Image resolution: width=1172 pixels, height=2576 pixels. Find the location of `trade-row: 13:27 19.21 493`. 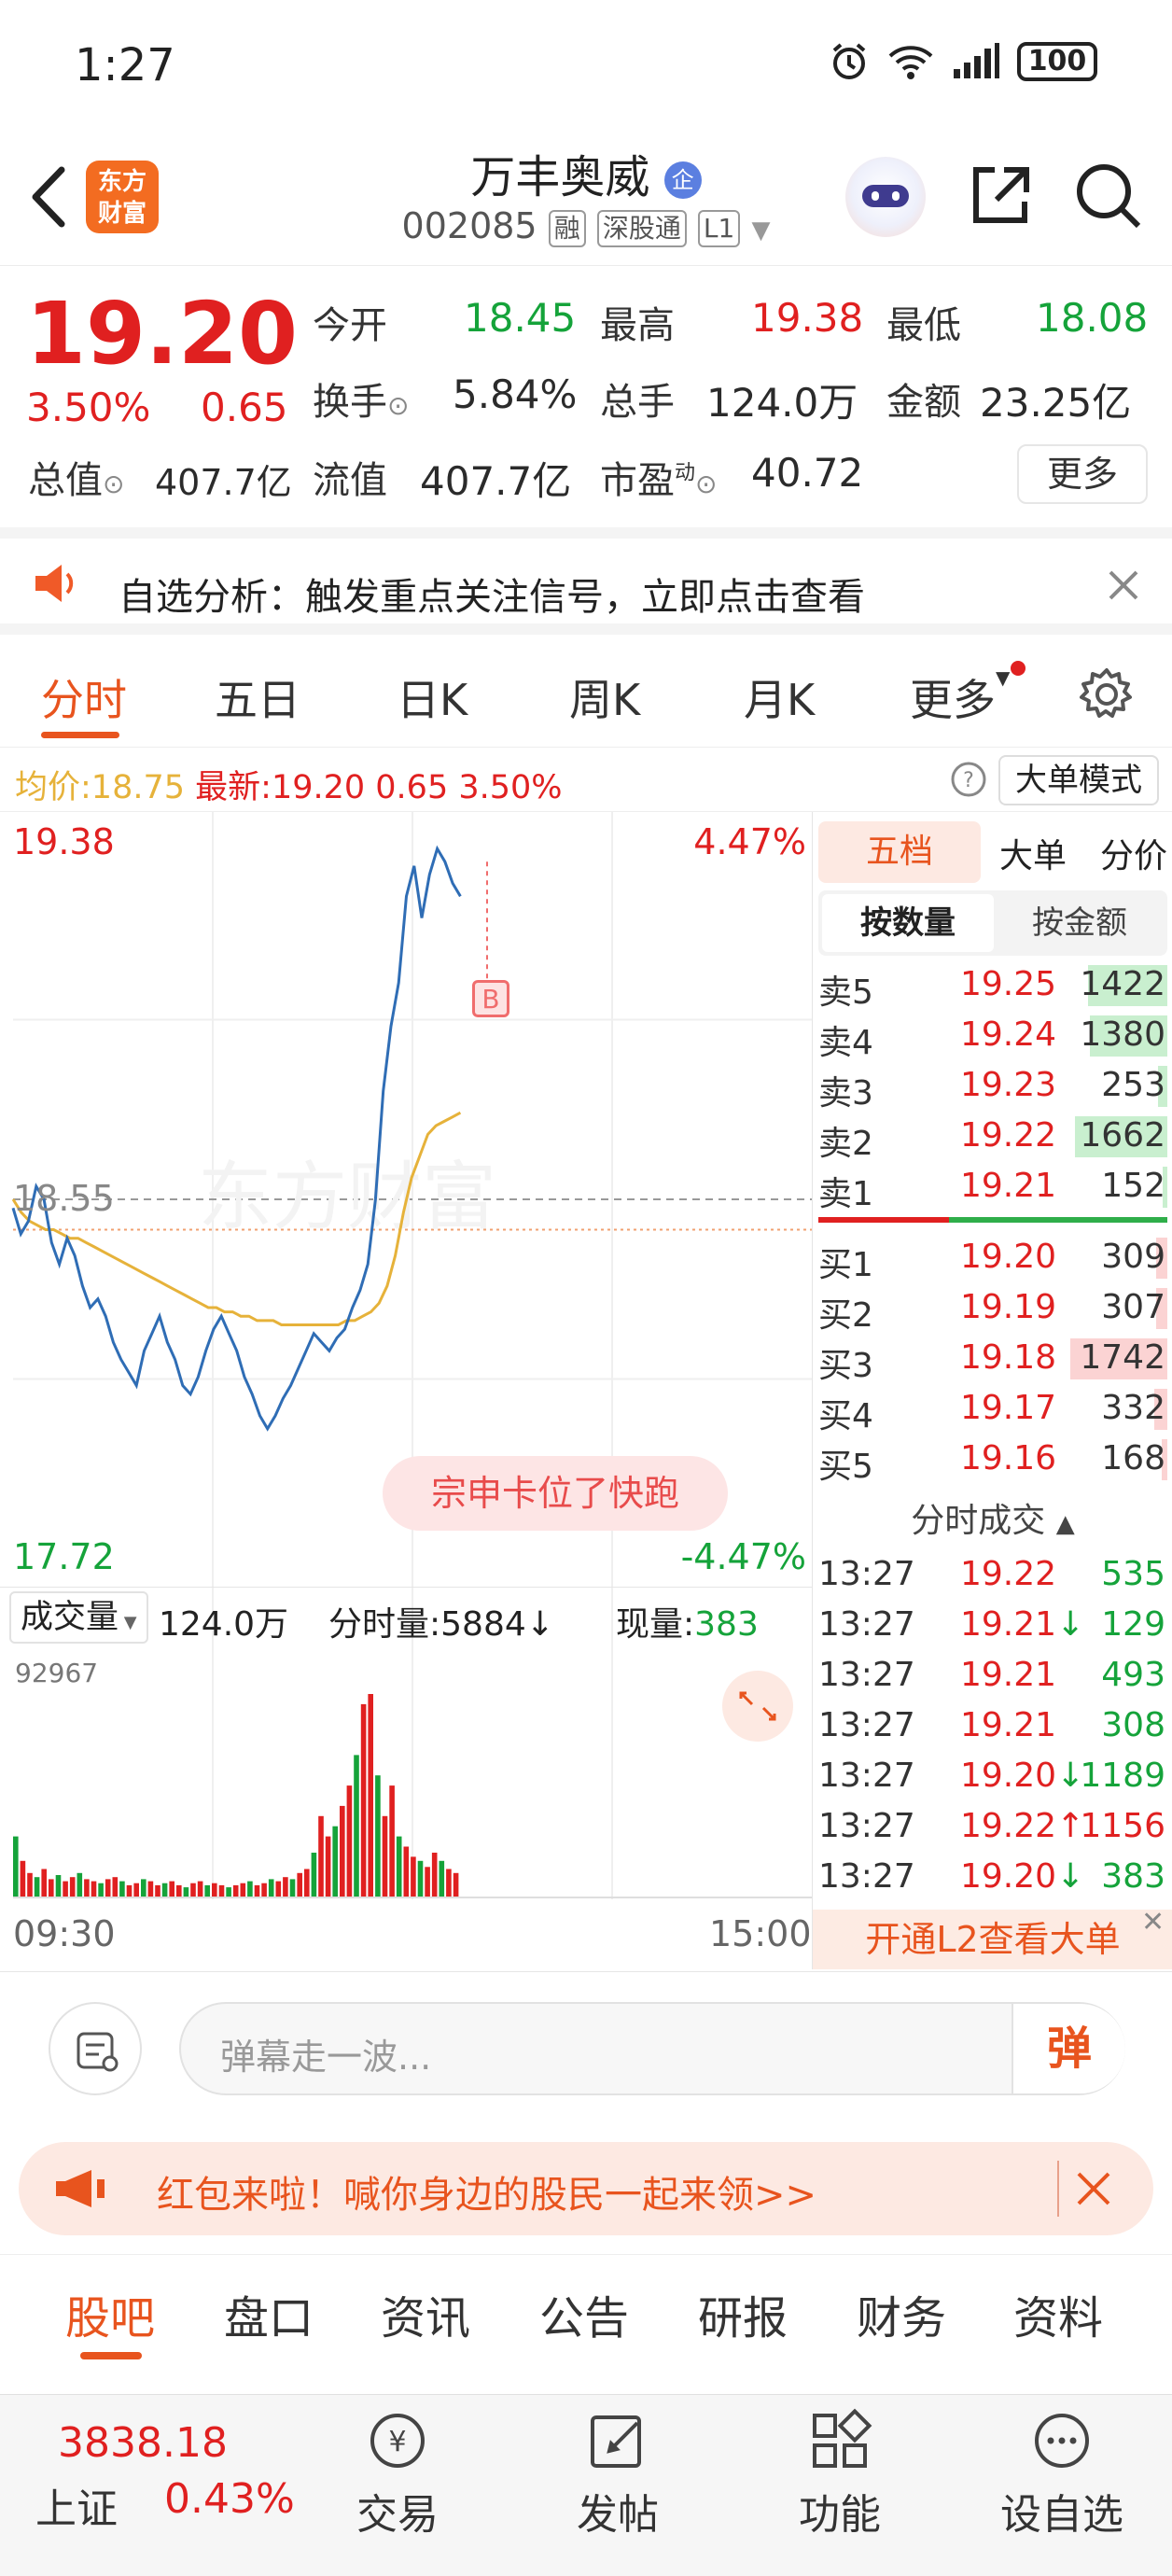

trade-row: 13:27 19.21 493 is located at coordinates (992, 1677).